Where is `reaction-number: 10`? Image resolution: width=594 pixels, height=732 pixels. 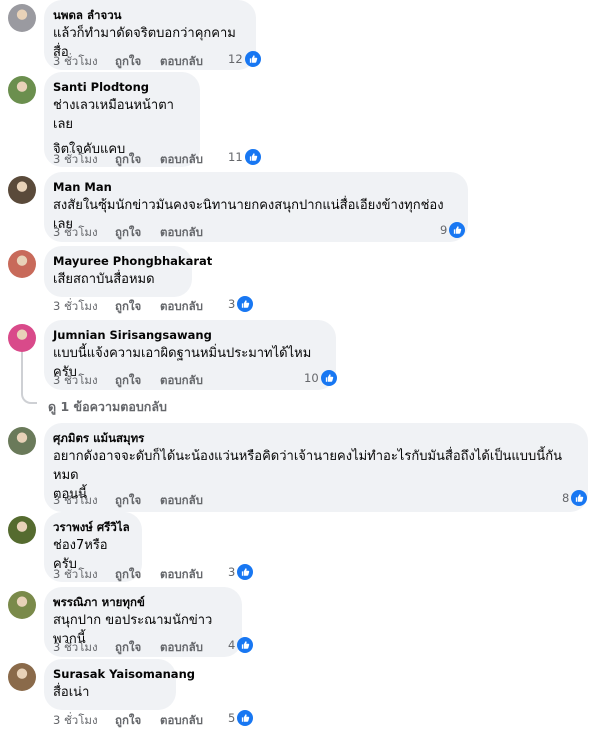 reaction-number: 10 is located at coordinates (311, 378).